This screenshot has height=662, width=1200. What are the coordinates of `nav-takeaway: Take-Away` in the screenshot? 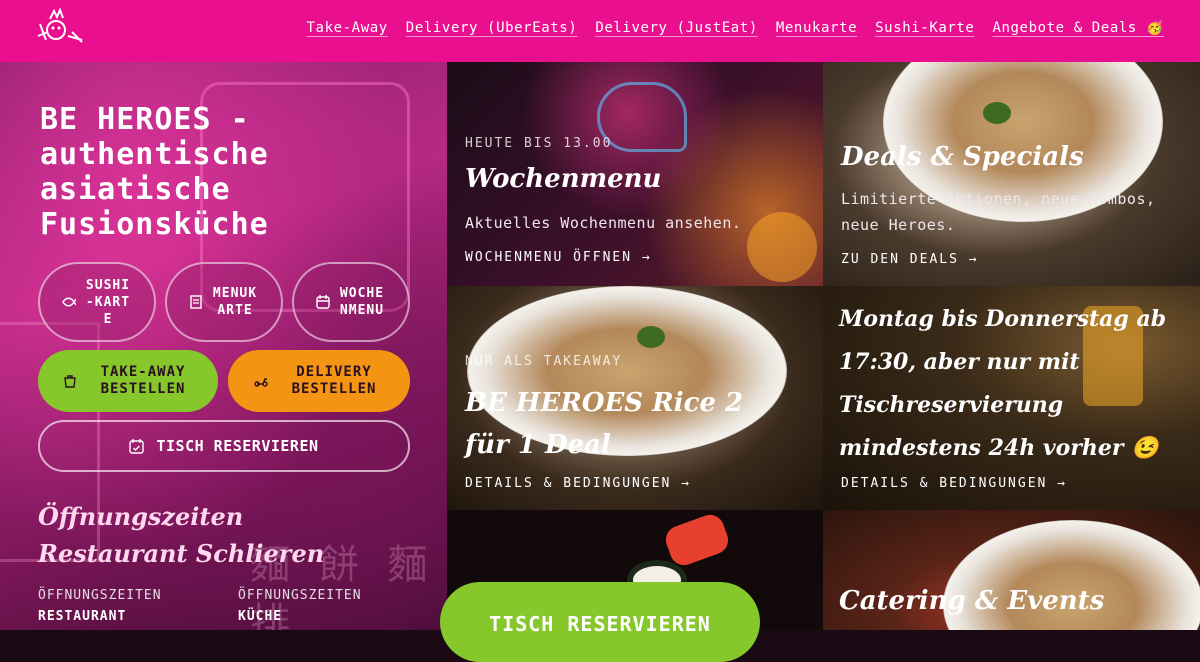 It's located at (347, 28).